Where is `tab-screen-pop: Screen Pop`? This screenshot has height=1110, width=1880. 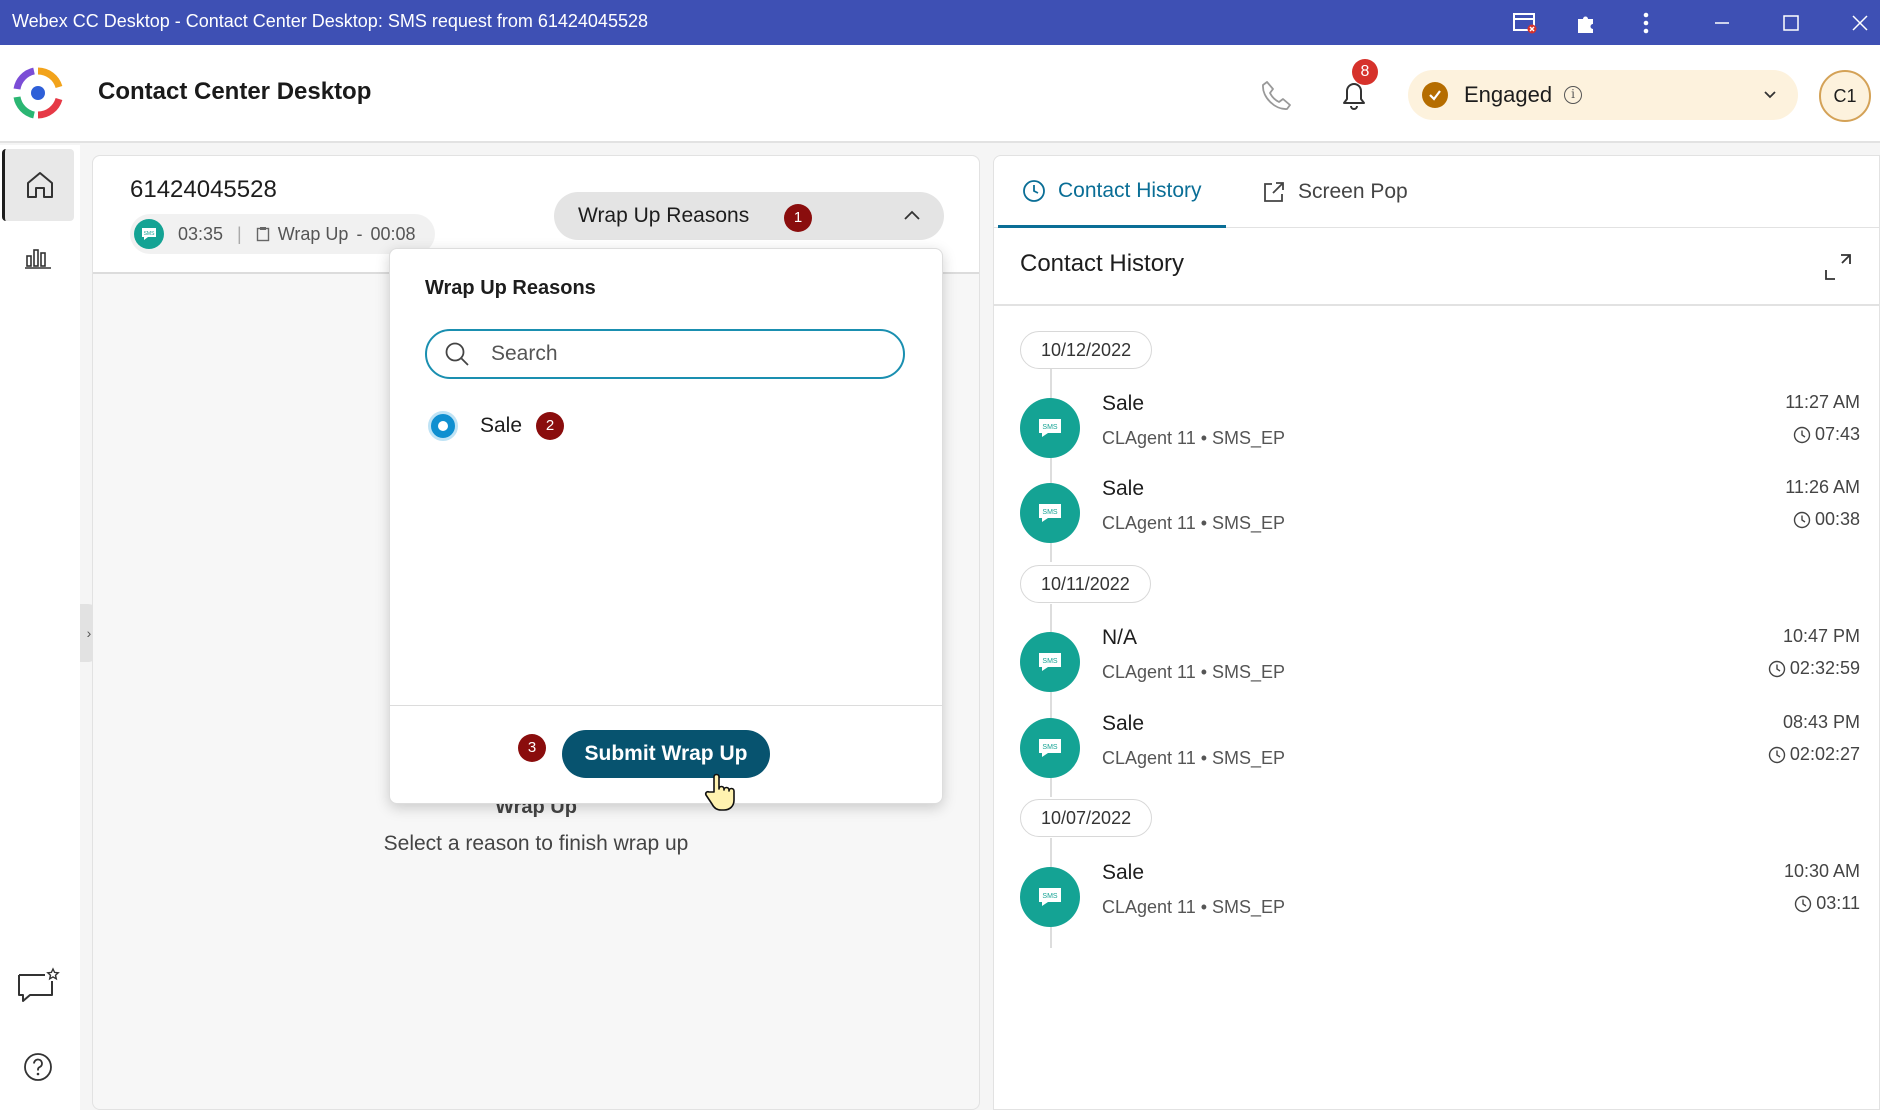 tab-screen-pop: Screen Pop is located at coordinates (1335, 192).